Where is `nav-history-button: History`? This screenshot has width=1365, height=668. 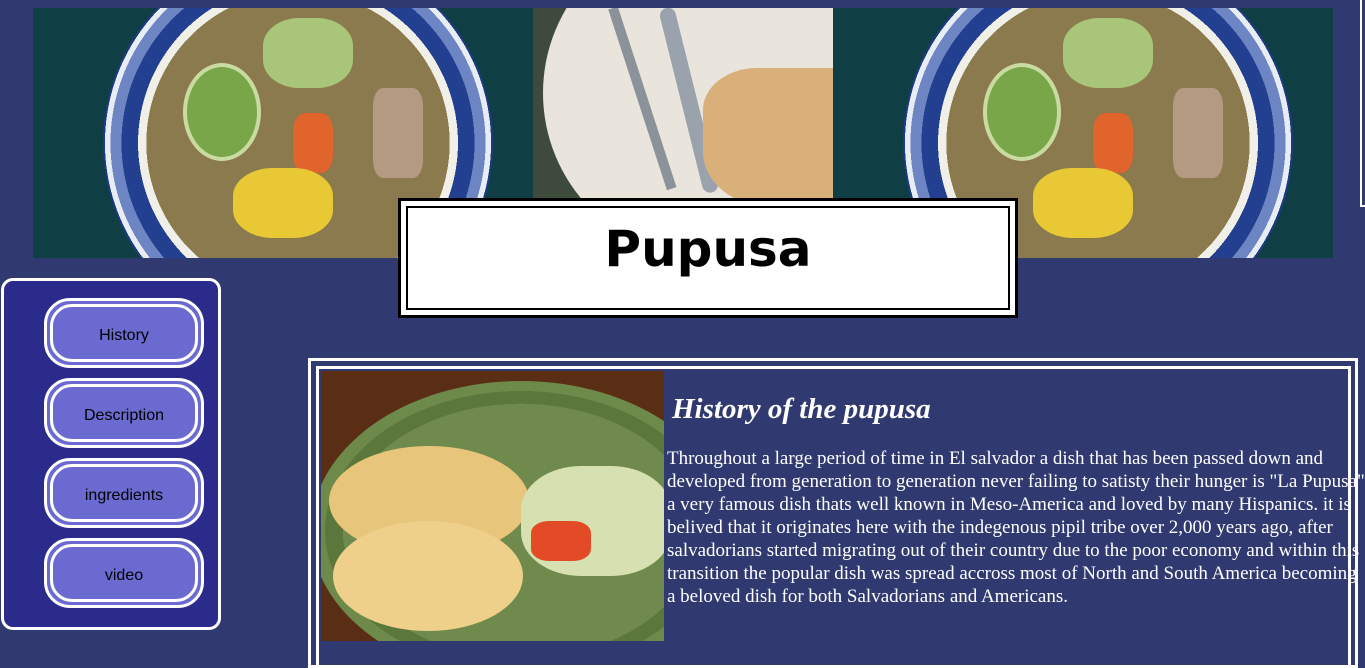
nav-history-button: History is located at coordinates (124, 333).